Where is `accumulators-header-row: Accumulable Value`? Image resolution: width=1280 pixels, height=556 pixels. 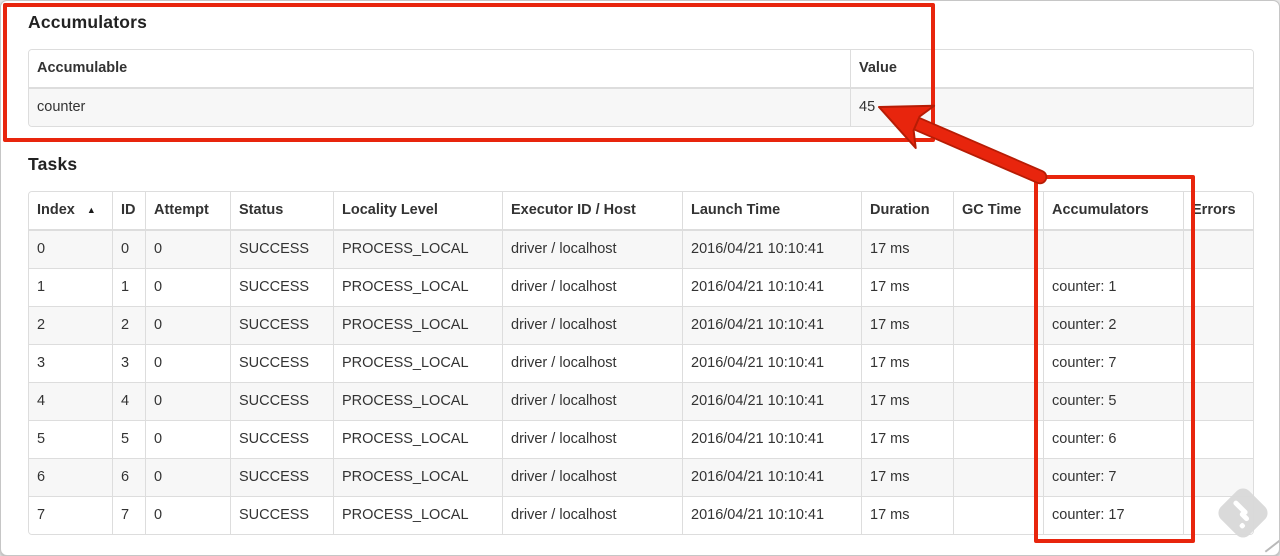
accumulators-header-row: Accumulable Value is located at coordinates (641, 69).